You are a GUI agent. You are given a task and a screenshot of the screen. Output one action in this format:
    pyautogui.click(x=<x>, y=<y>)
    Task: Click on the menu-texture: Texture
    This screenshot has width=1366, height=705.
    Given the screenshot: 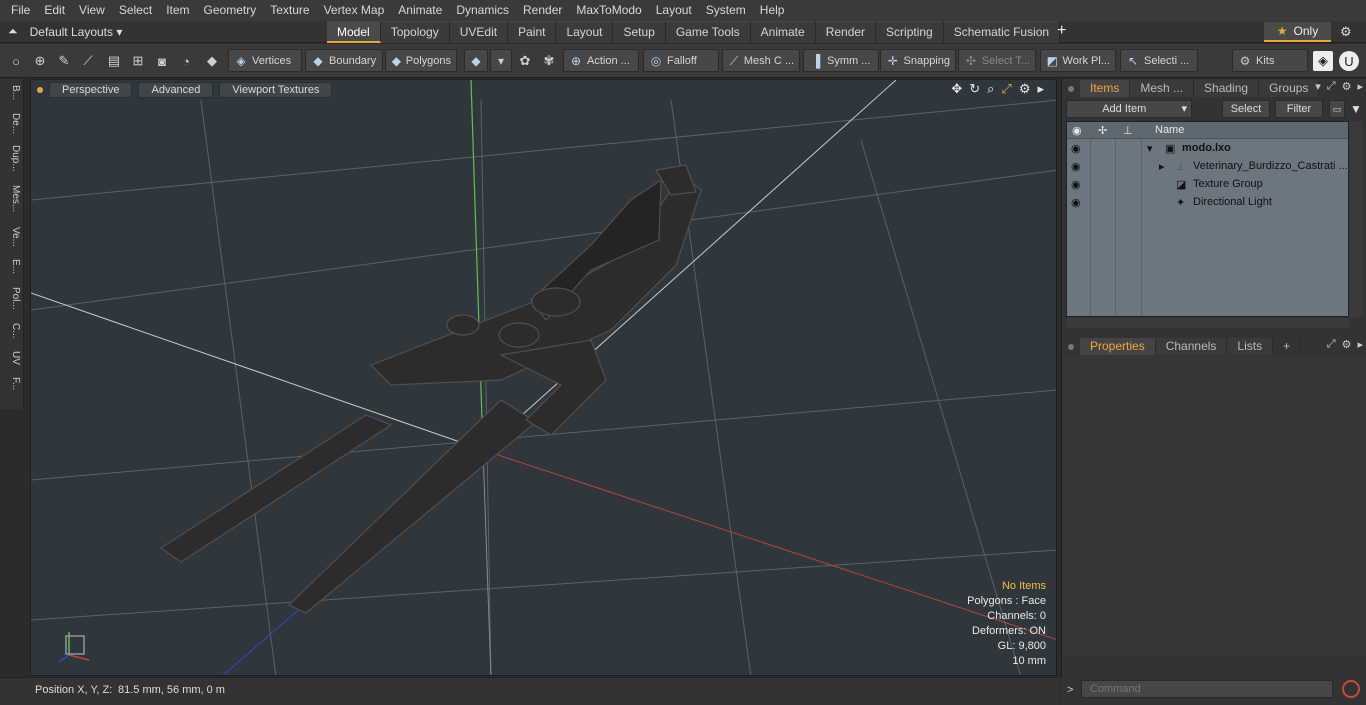 What is the action you would take?
    pyautogui.click(x=289, y=10)
    